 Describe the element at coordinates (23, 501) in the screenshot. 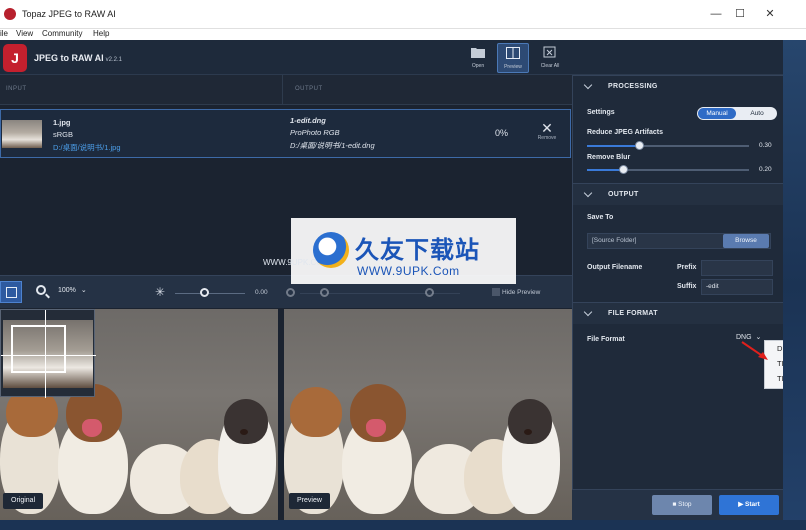

I see `original-label: Original` at that location.